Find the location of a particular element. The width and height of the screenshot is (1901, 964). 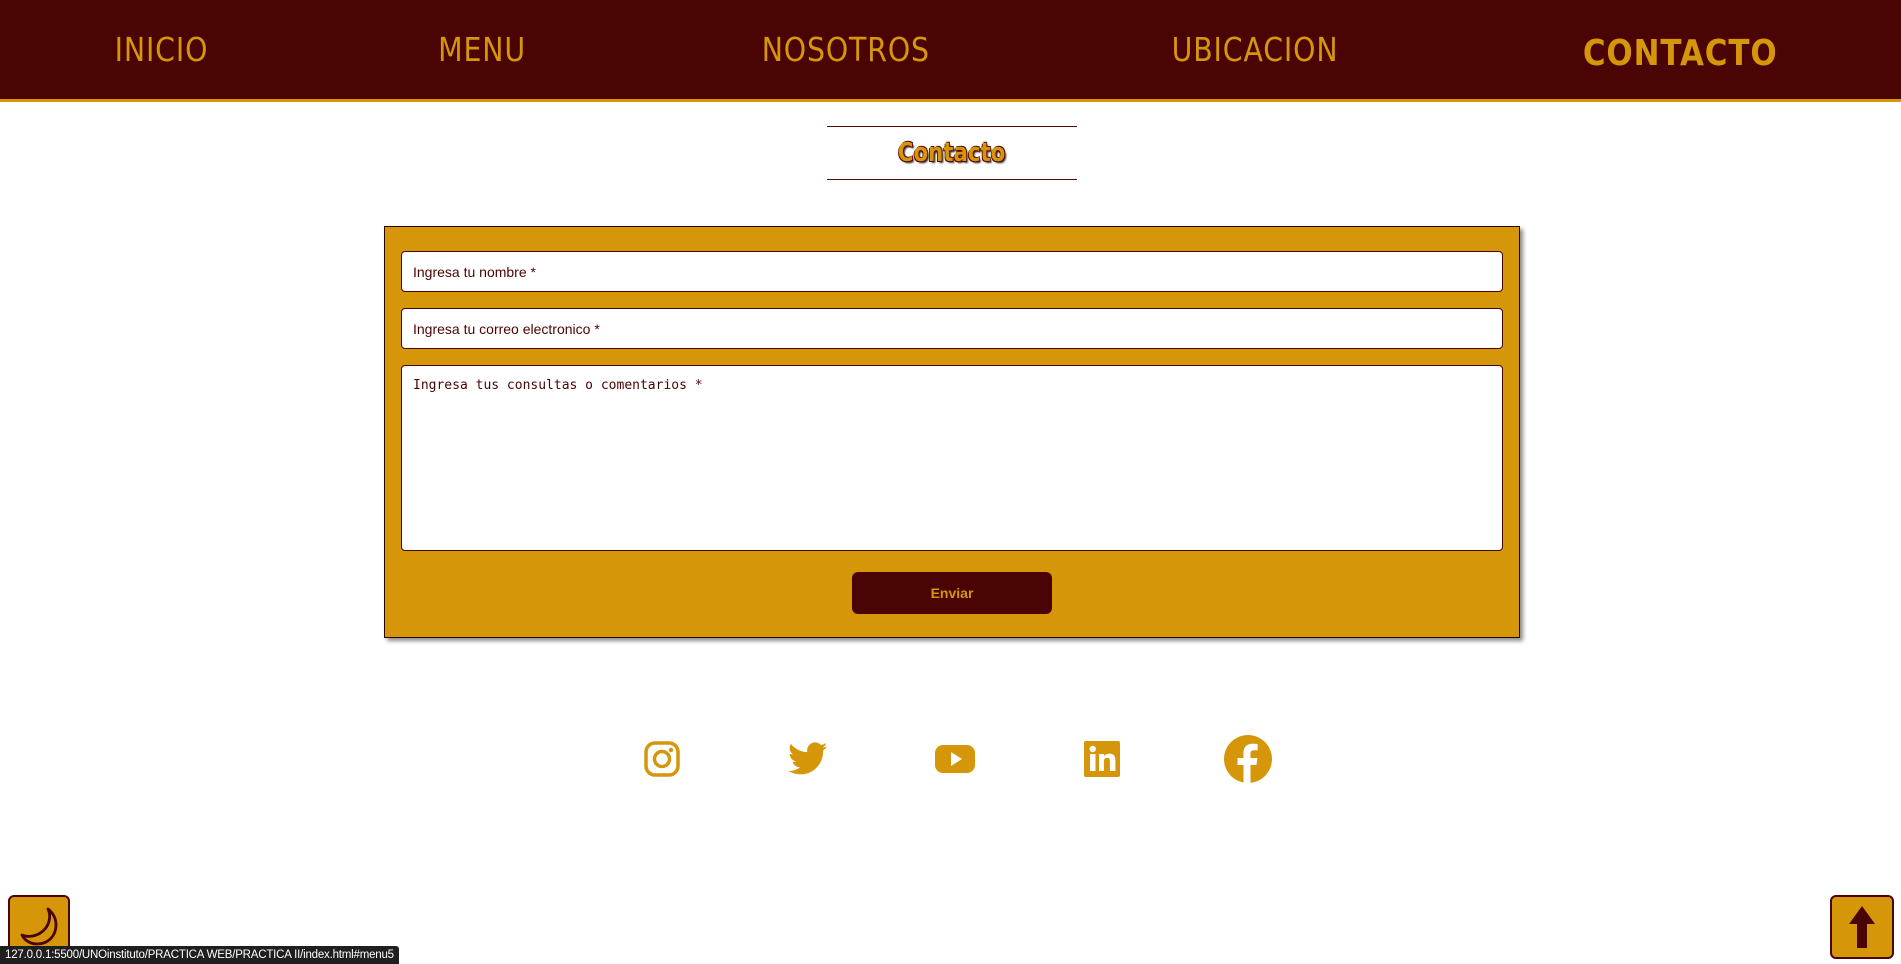

section-title-frame: Contacto is located at coordinates (952, 153).